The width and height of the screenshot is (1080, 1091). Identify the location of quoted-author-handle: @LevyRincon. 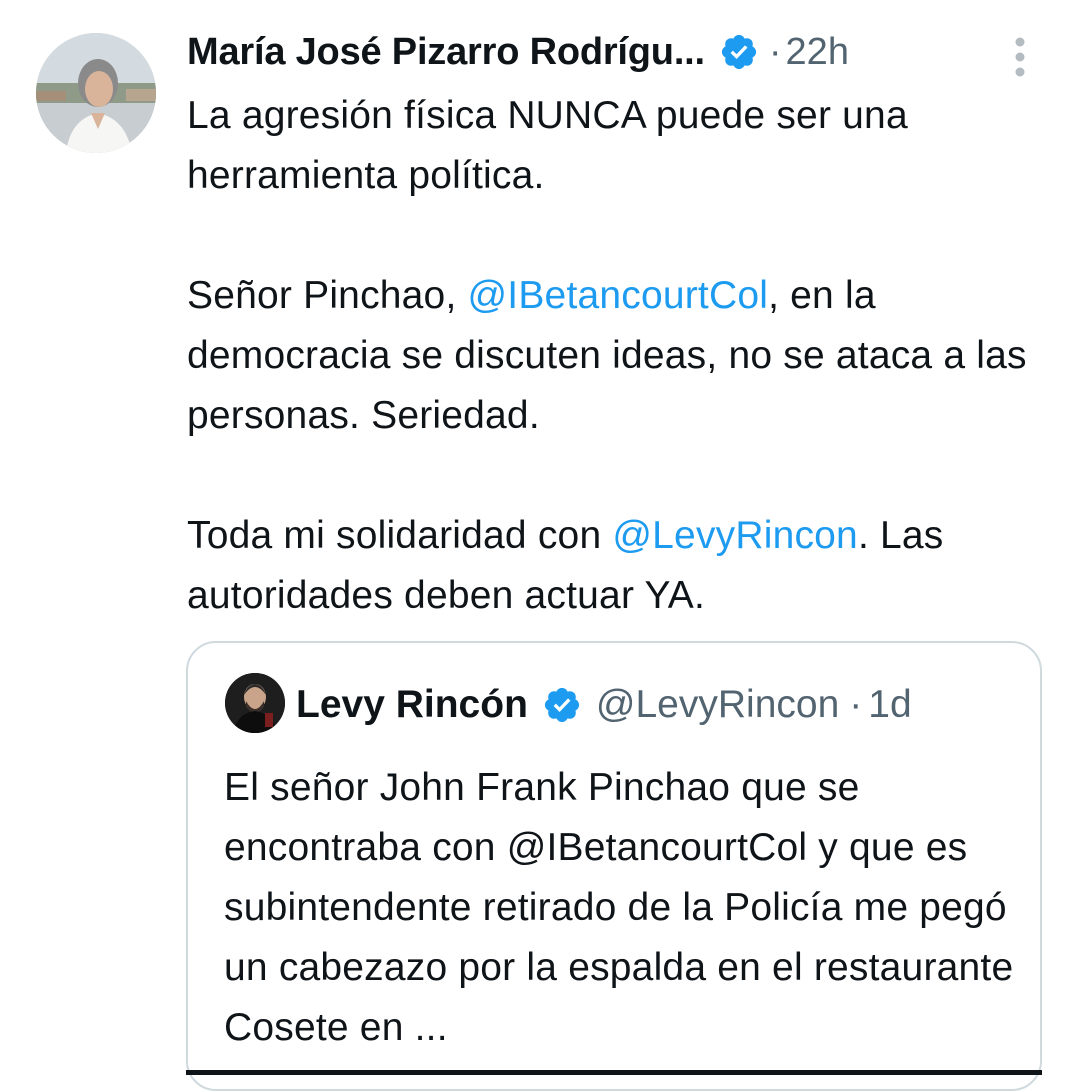
(717, 705).